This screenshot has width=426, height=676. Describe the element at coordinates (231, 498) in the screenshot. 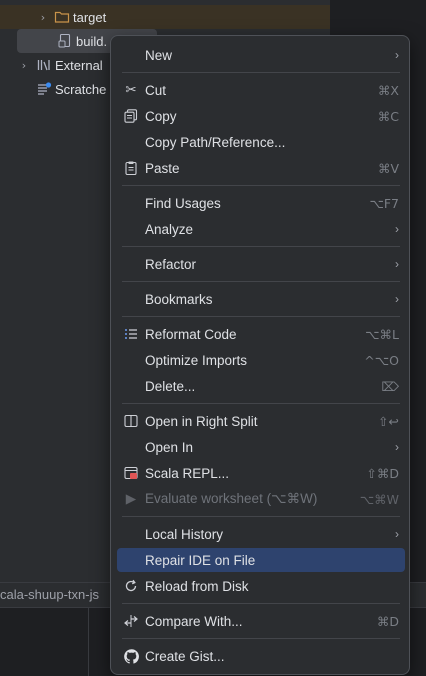

I see `menu-item-label: Evaluate worksheet (⌥⌘W)` at that location.